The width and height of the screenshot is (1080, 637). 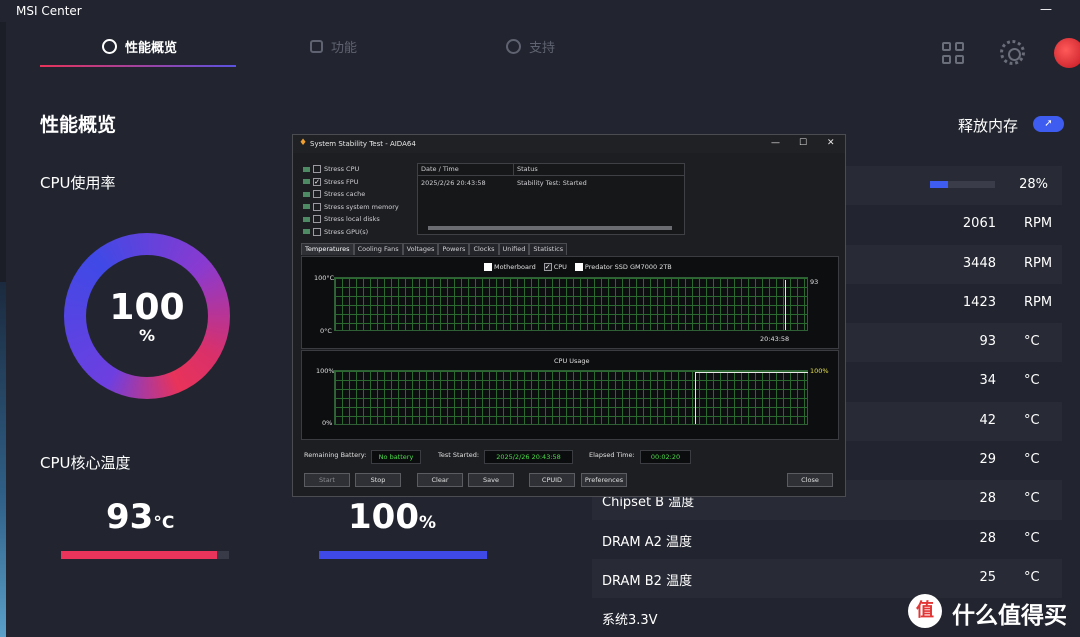 What do you see at coordinates (647, 542) in the screenshot?
I see `sensor-label: DRAM A2 温度` at bounding box center [647, 542].